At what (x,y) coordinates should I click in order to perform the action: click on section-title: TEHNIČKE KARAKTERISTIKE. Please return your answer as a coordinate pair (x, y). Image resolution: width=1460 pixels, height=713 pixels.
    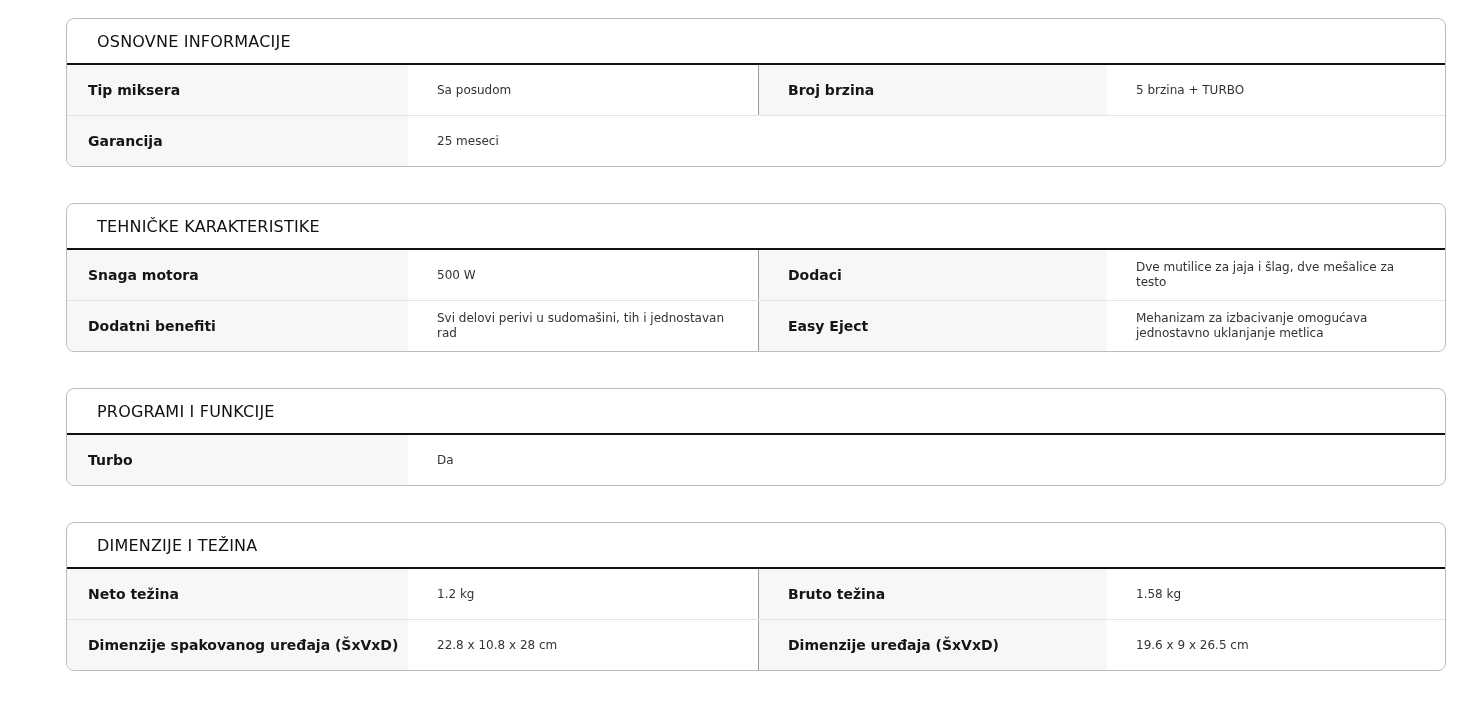
    Looking at the image, I should click on (208, 226).